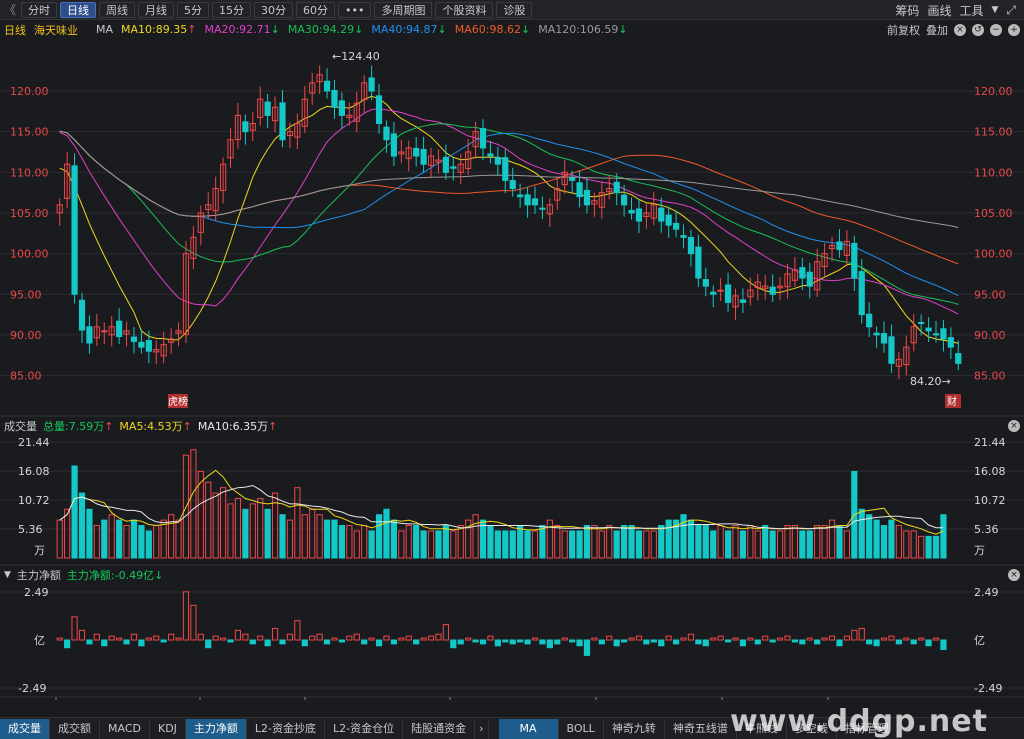 Image resolution: width=1024 pixels, height=739 pixels. I want to click on price-tick-right: 100.00, so click(993, 254).